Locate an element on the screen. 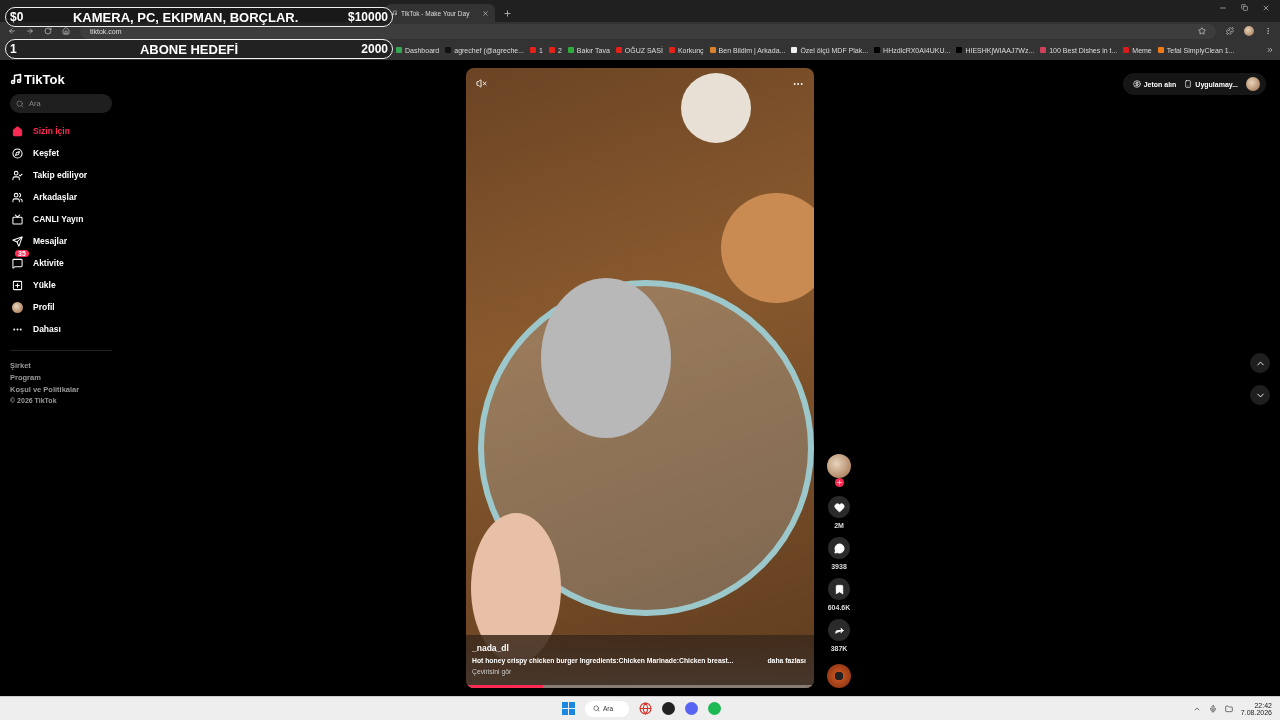  new-tab-icon is located at coordinates (507, 13).